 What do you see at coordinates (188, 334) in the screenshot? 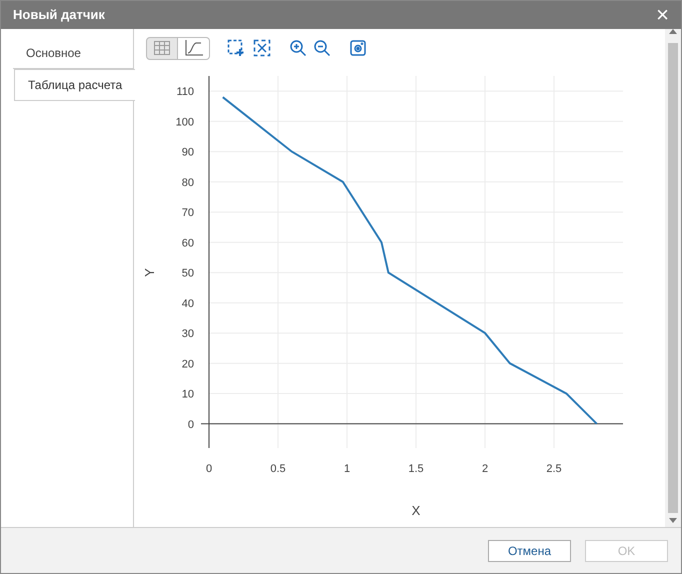
I see `y-tick-label: 30` at bounding box center [188, 334].